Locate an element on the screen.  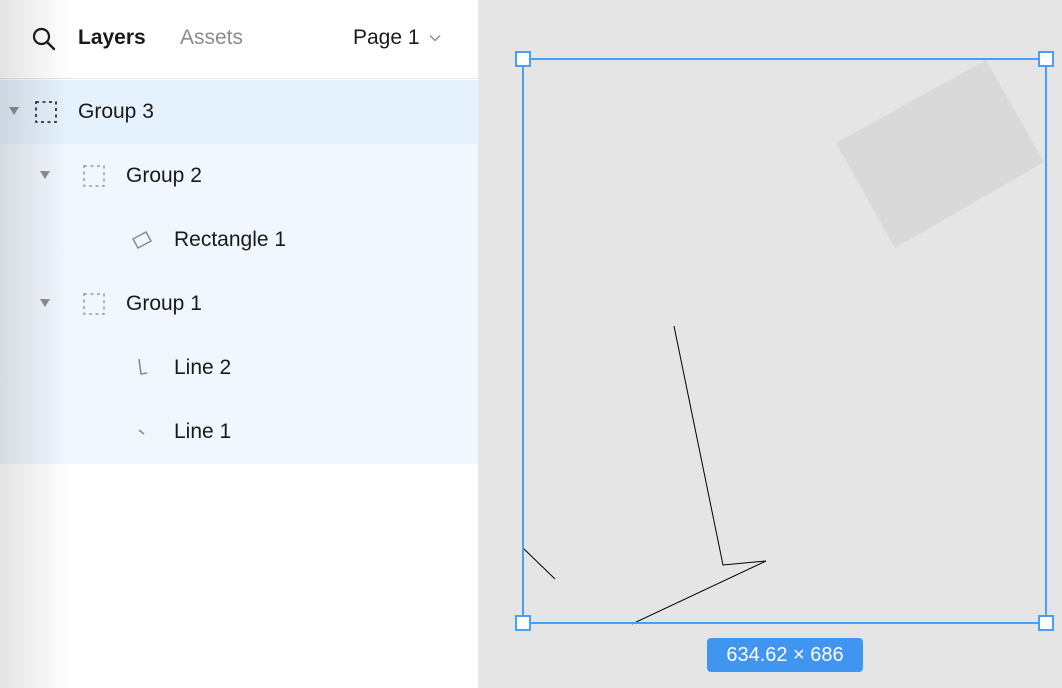
page-selector: Page 1 is located at coordinates (397, 38).